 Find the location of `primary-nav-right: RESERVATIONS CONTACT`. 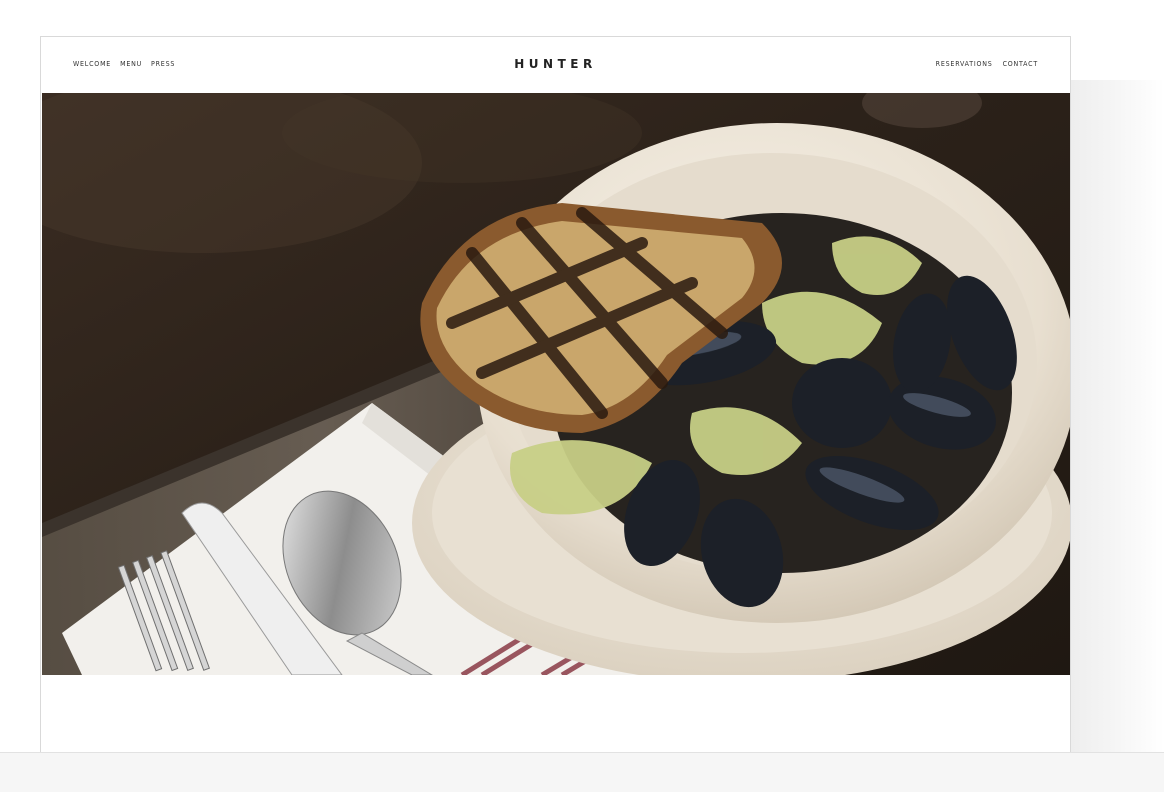

primary-nav-right: RESERVATIONS CONTACT is located at coordinates (987, 64).